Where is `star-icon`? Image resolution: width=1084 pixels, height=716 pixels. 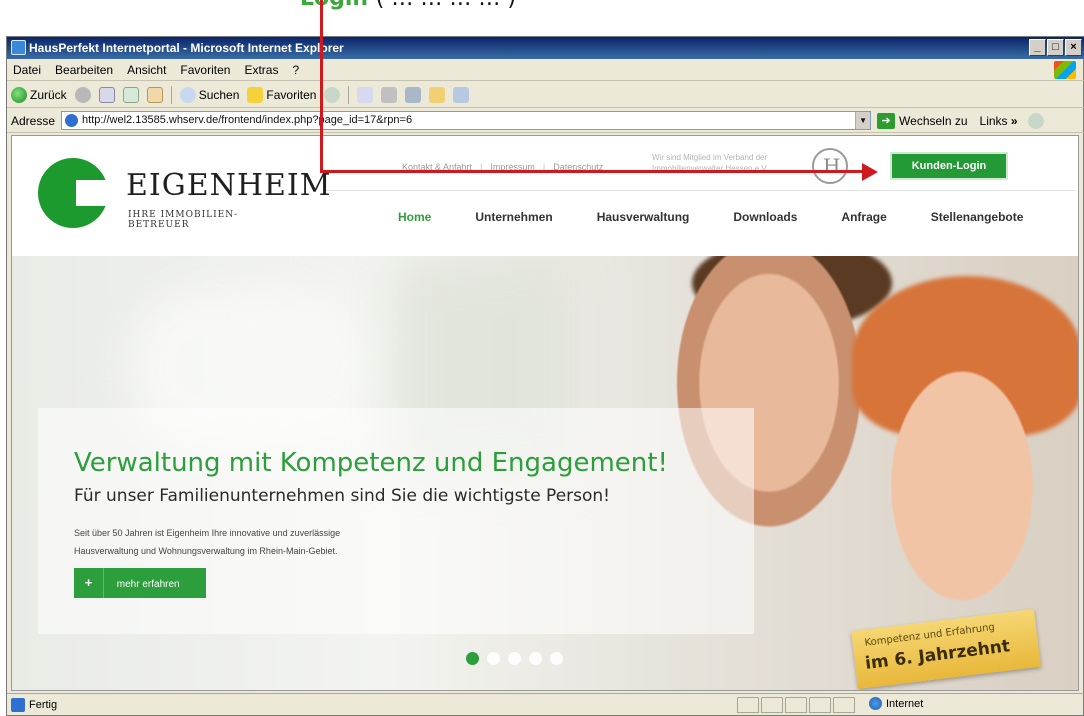
star-icon is located at coordinates (255, 94).